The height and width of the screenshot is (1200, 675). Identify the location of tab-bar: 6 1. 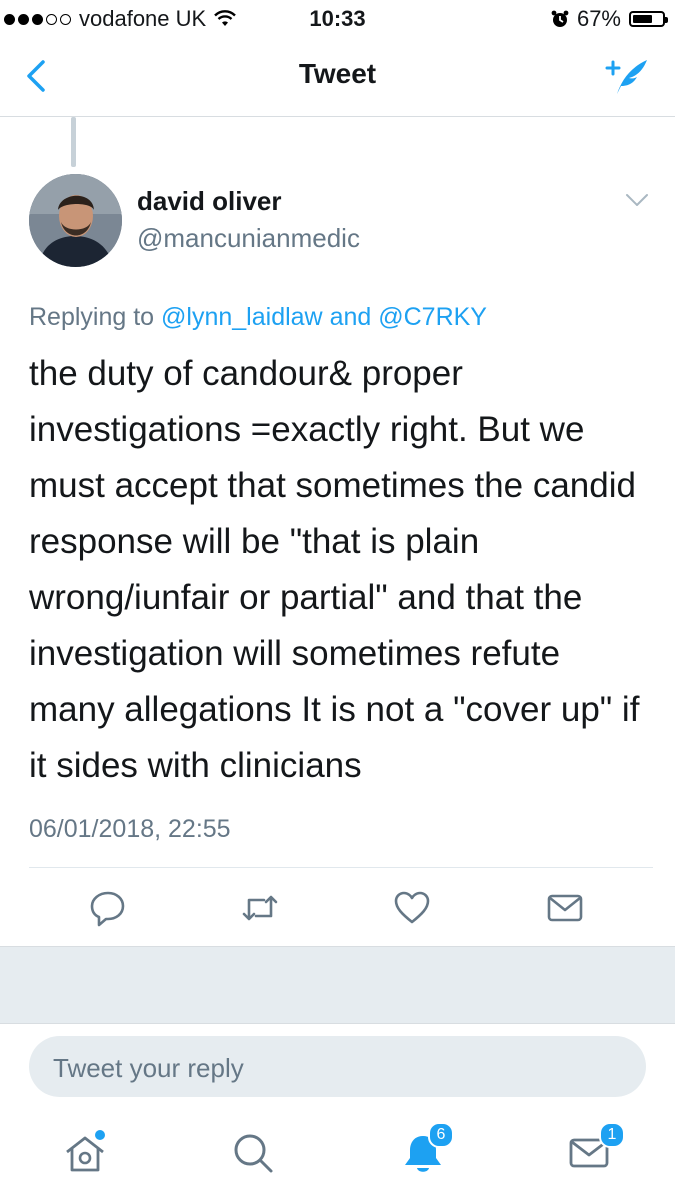
(337, 1156).